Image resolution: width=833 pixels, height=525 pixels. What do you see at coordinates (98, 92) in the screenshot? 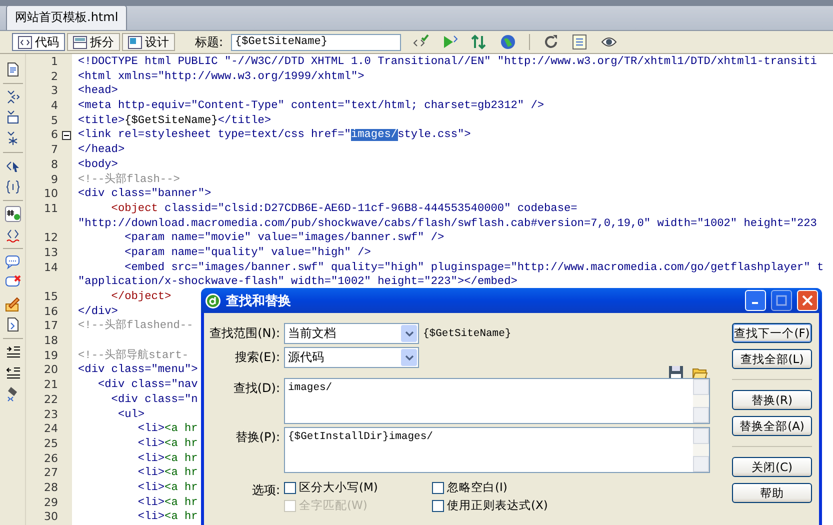
I see `code-line: <head>` at bounding box center [98, 92].